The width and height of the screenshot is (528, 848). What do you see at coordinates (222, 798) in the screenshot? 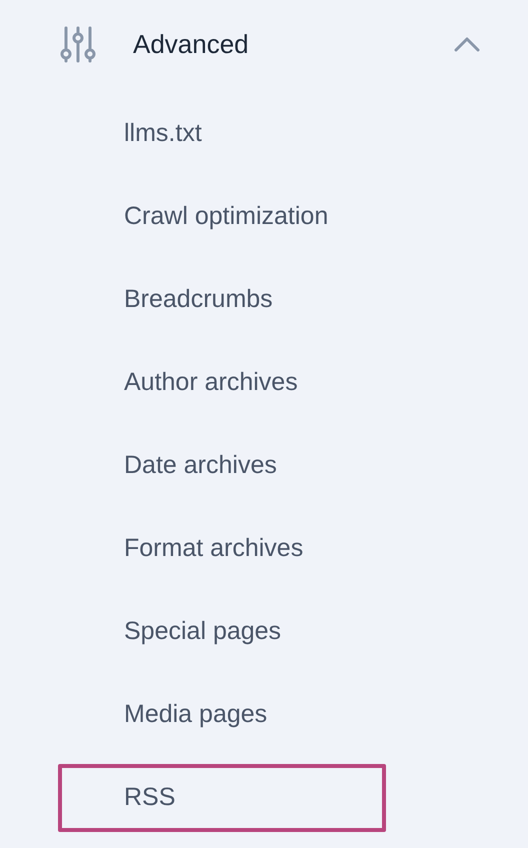
I see `menu-item: RSS` at bounding box center [222, 798].